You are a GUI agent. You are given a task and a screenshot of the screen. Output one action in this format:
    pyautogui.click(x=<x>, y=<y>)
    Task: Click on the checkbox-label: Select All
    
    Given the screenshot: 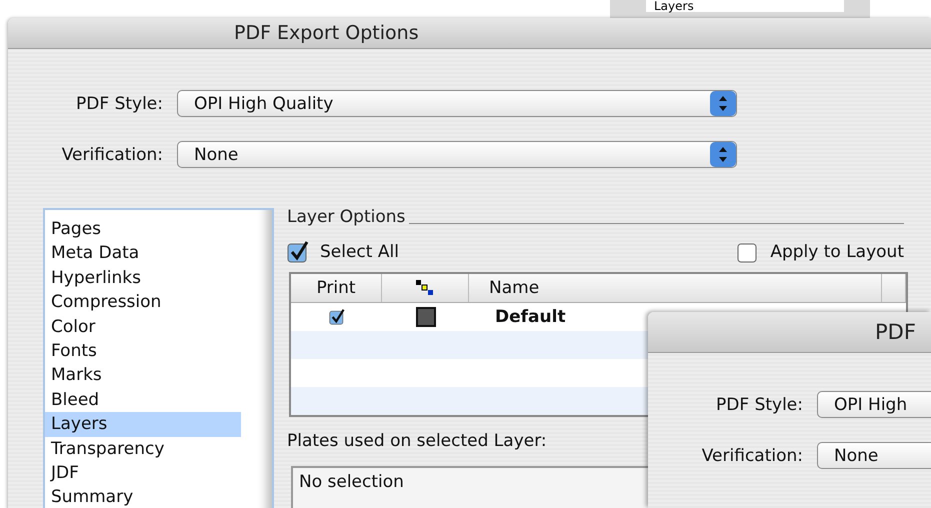 What is the action you would take?
    pyautogui.click(x=359, y=252)
    